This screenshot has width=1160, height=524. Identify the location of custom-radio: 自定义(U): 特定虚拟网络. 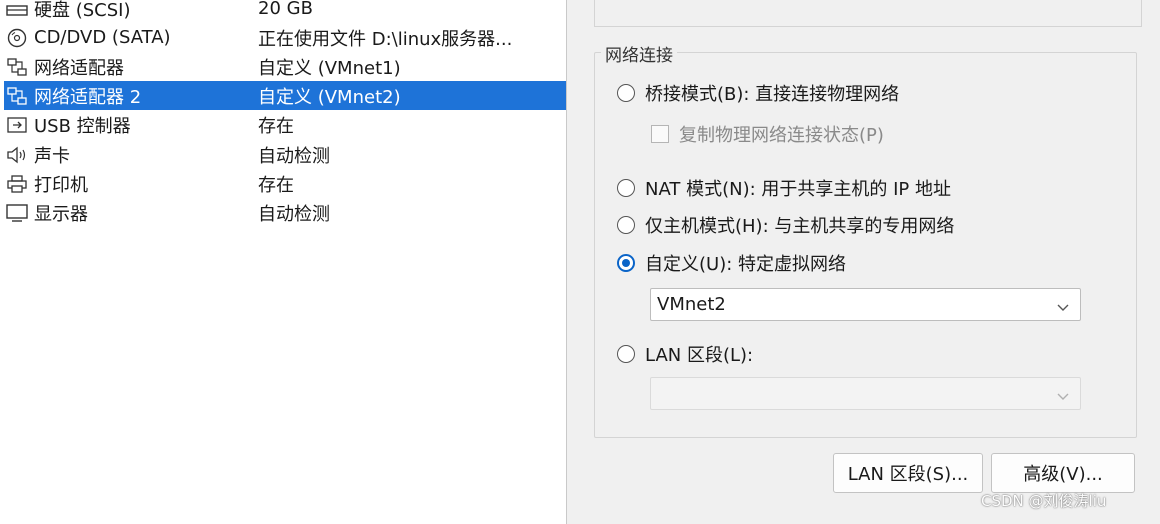
(731, 263).